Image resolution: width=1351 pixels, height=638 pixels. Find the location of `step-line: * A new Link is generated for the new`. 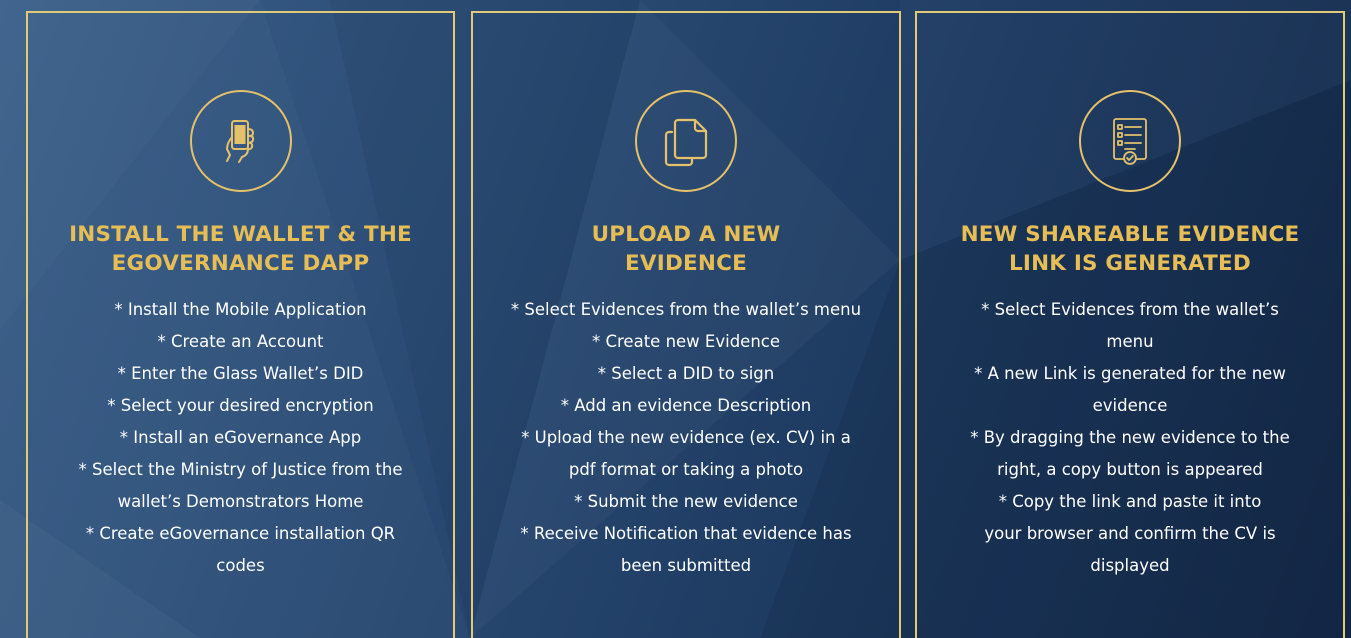

step-line: * A new Link is generated for the new is located at coordinates (1130, 373).